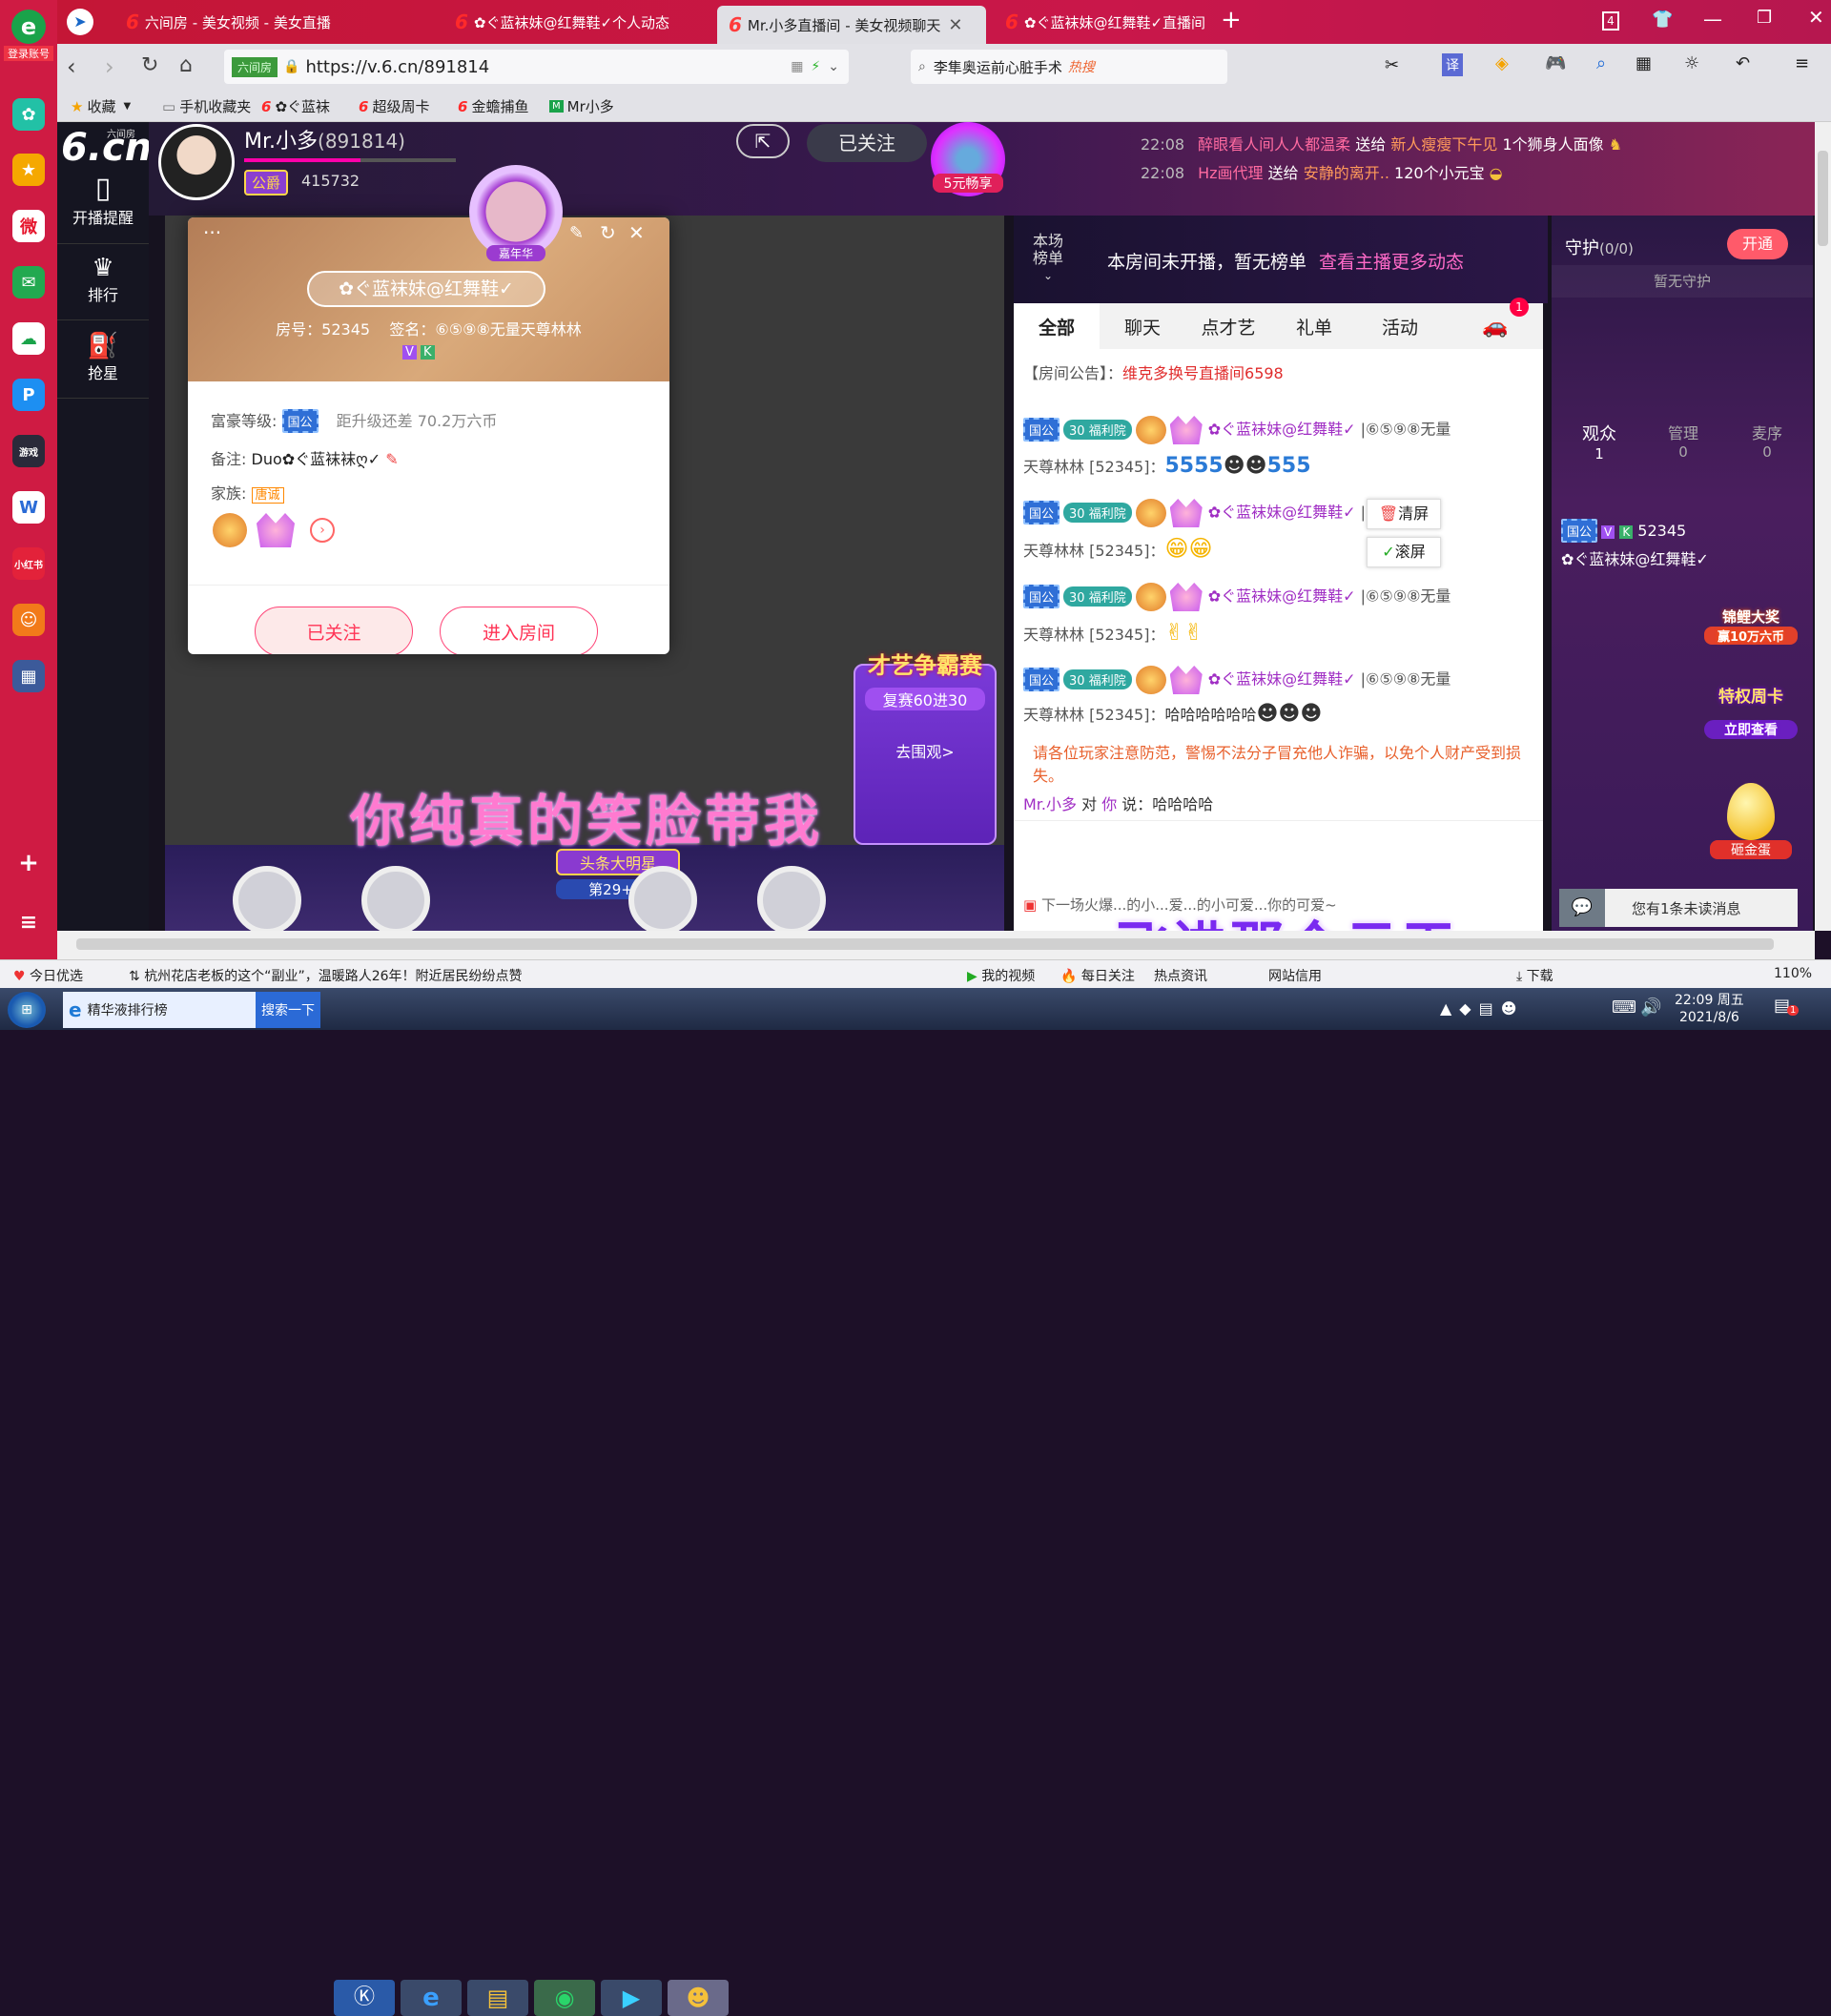 The height and width of the screenshot is (2016, 1831). What do you see at coordinates (1057, 326) in the screenshot?
I see `tab-all: 全部` at bounding box center [1057, 326].